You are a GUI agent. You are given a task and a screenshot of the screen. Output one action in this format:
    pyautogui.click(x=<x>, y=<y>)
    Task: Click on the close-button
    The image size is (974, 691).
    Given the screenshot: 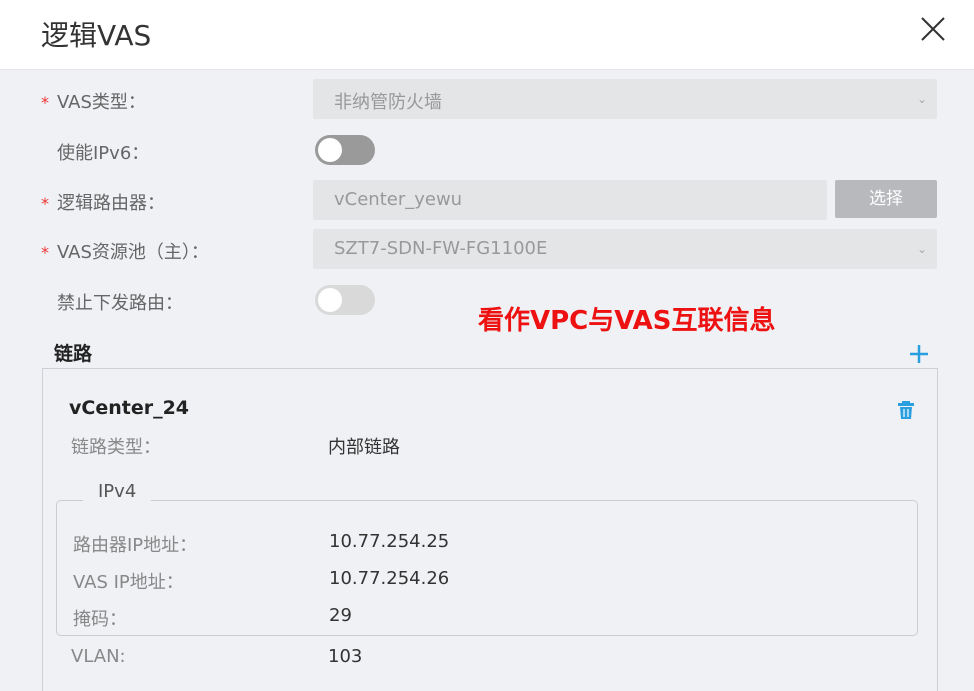 What is the action you would take?
    pyautogui.click(x=933, y=29)
    